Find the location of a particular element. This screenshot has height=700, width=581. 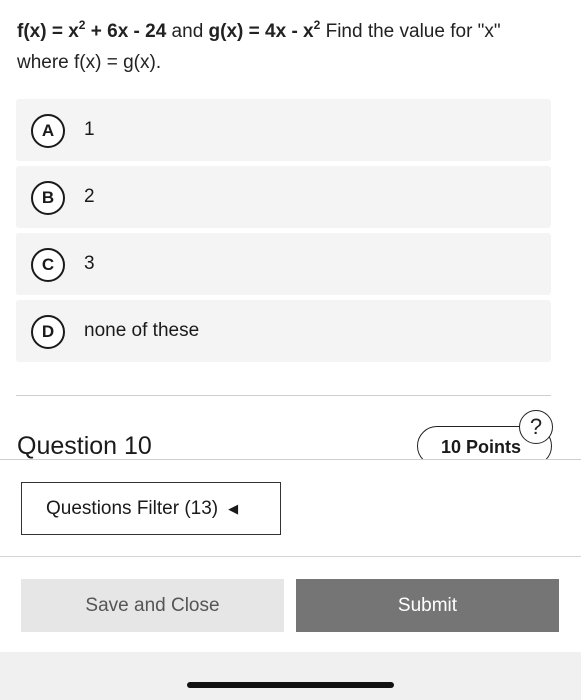

option-label-a: 1 is located at coordinates (89, 129).